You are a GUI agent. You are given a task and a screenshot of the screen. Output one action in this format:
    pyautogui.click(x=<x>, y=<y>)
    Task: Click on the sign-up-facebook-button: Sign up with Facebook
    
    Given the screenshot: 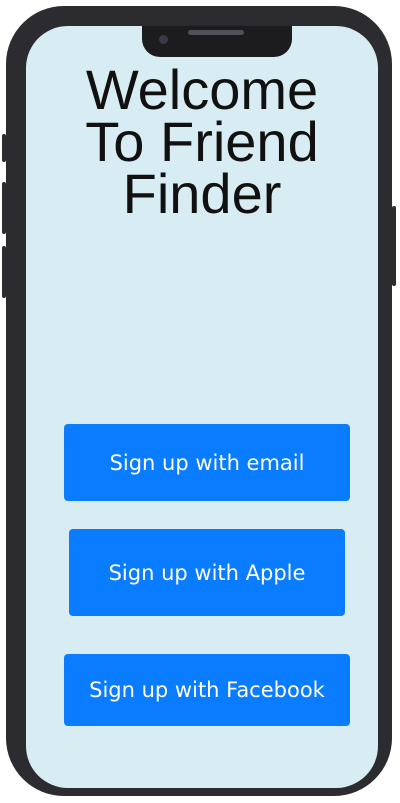 What is the action you would take?
    pyautogui.click(x=207, y=690)
    